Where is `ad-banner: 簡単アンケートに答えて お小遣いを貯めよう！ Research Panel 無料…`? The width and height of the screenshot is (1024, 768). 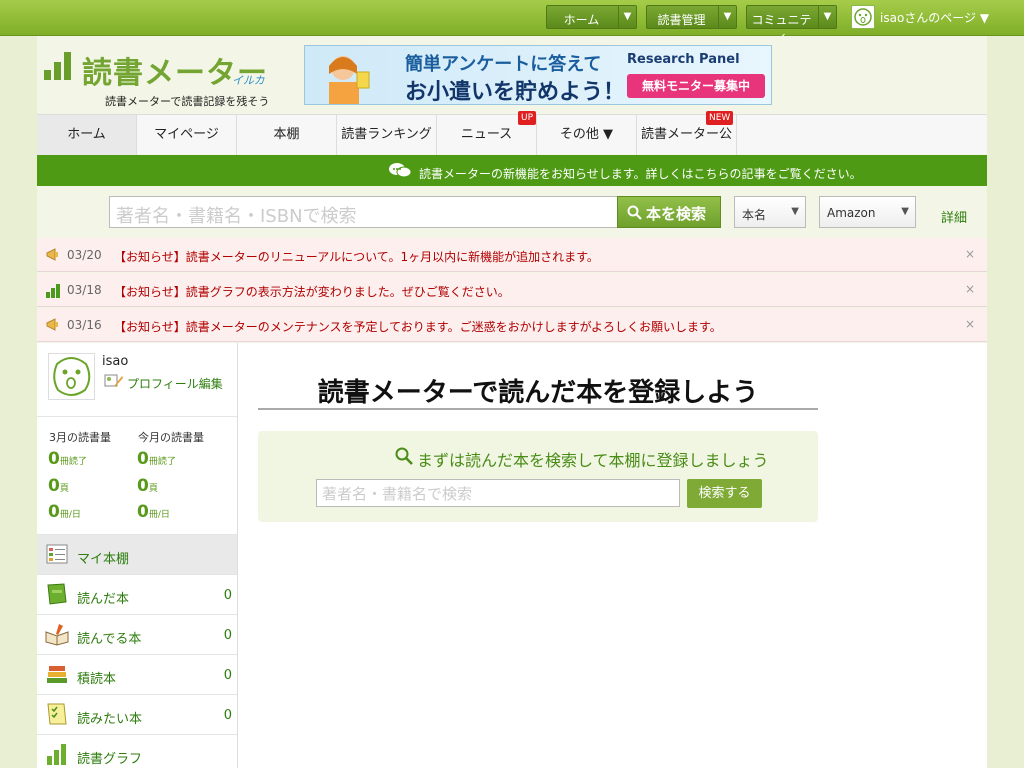 ad-banner: 簡単アンケートに答えて お小遣いを貯めよう！ Research Panel 無料… is located at coordinates (538, 75).